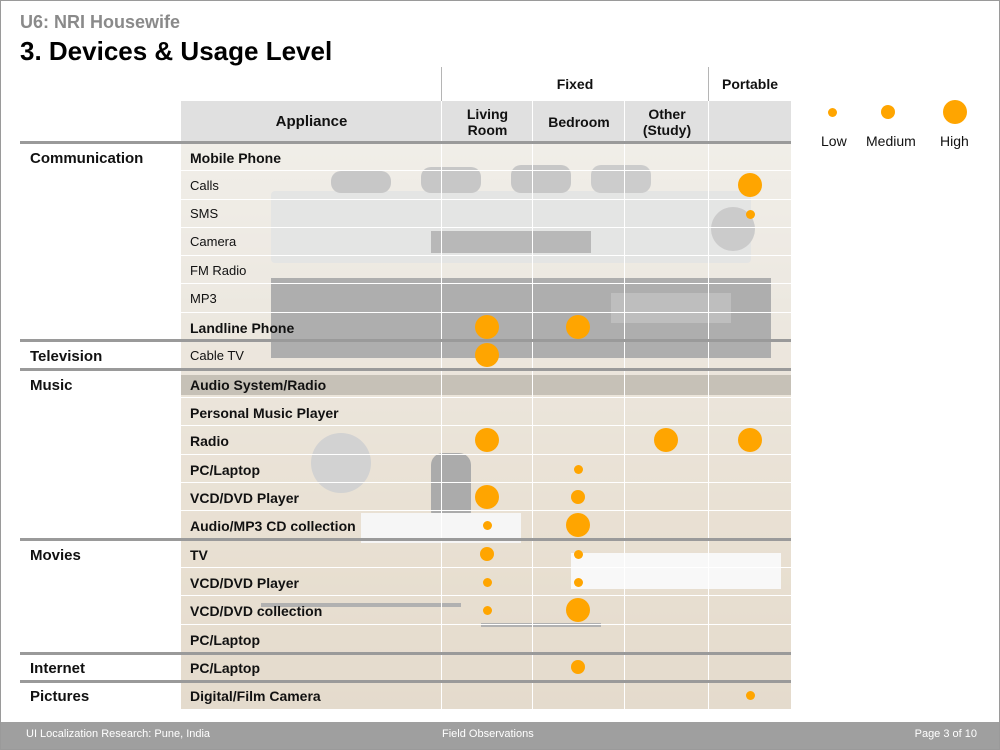 The image size is (1000, 750). I want to click on column-header-other-study-text: Other (Study), so click(667, 121).